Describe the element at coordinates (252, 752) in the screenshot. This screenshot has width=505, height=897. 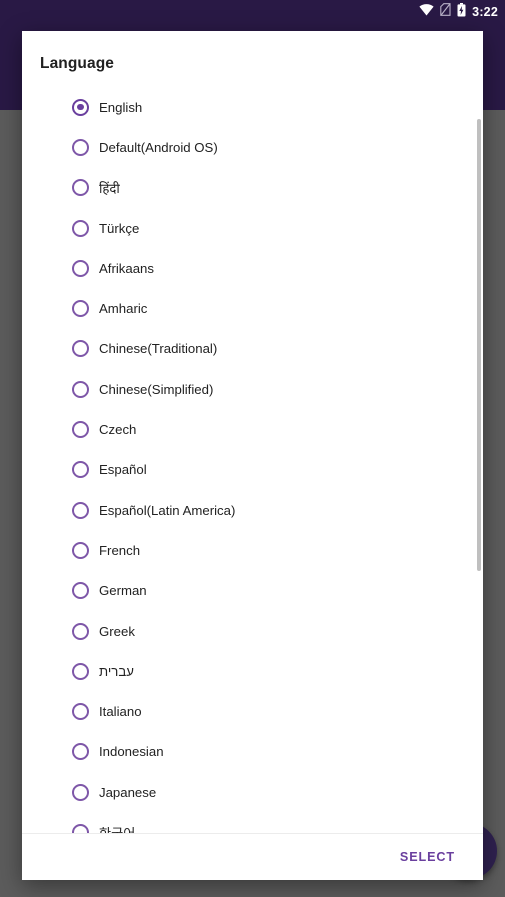
I see `language-option-row: Indonesian` at that location.